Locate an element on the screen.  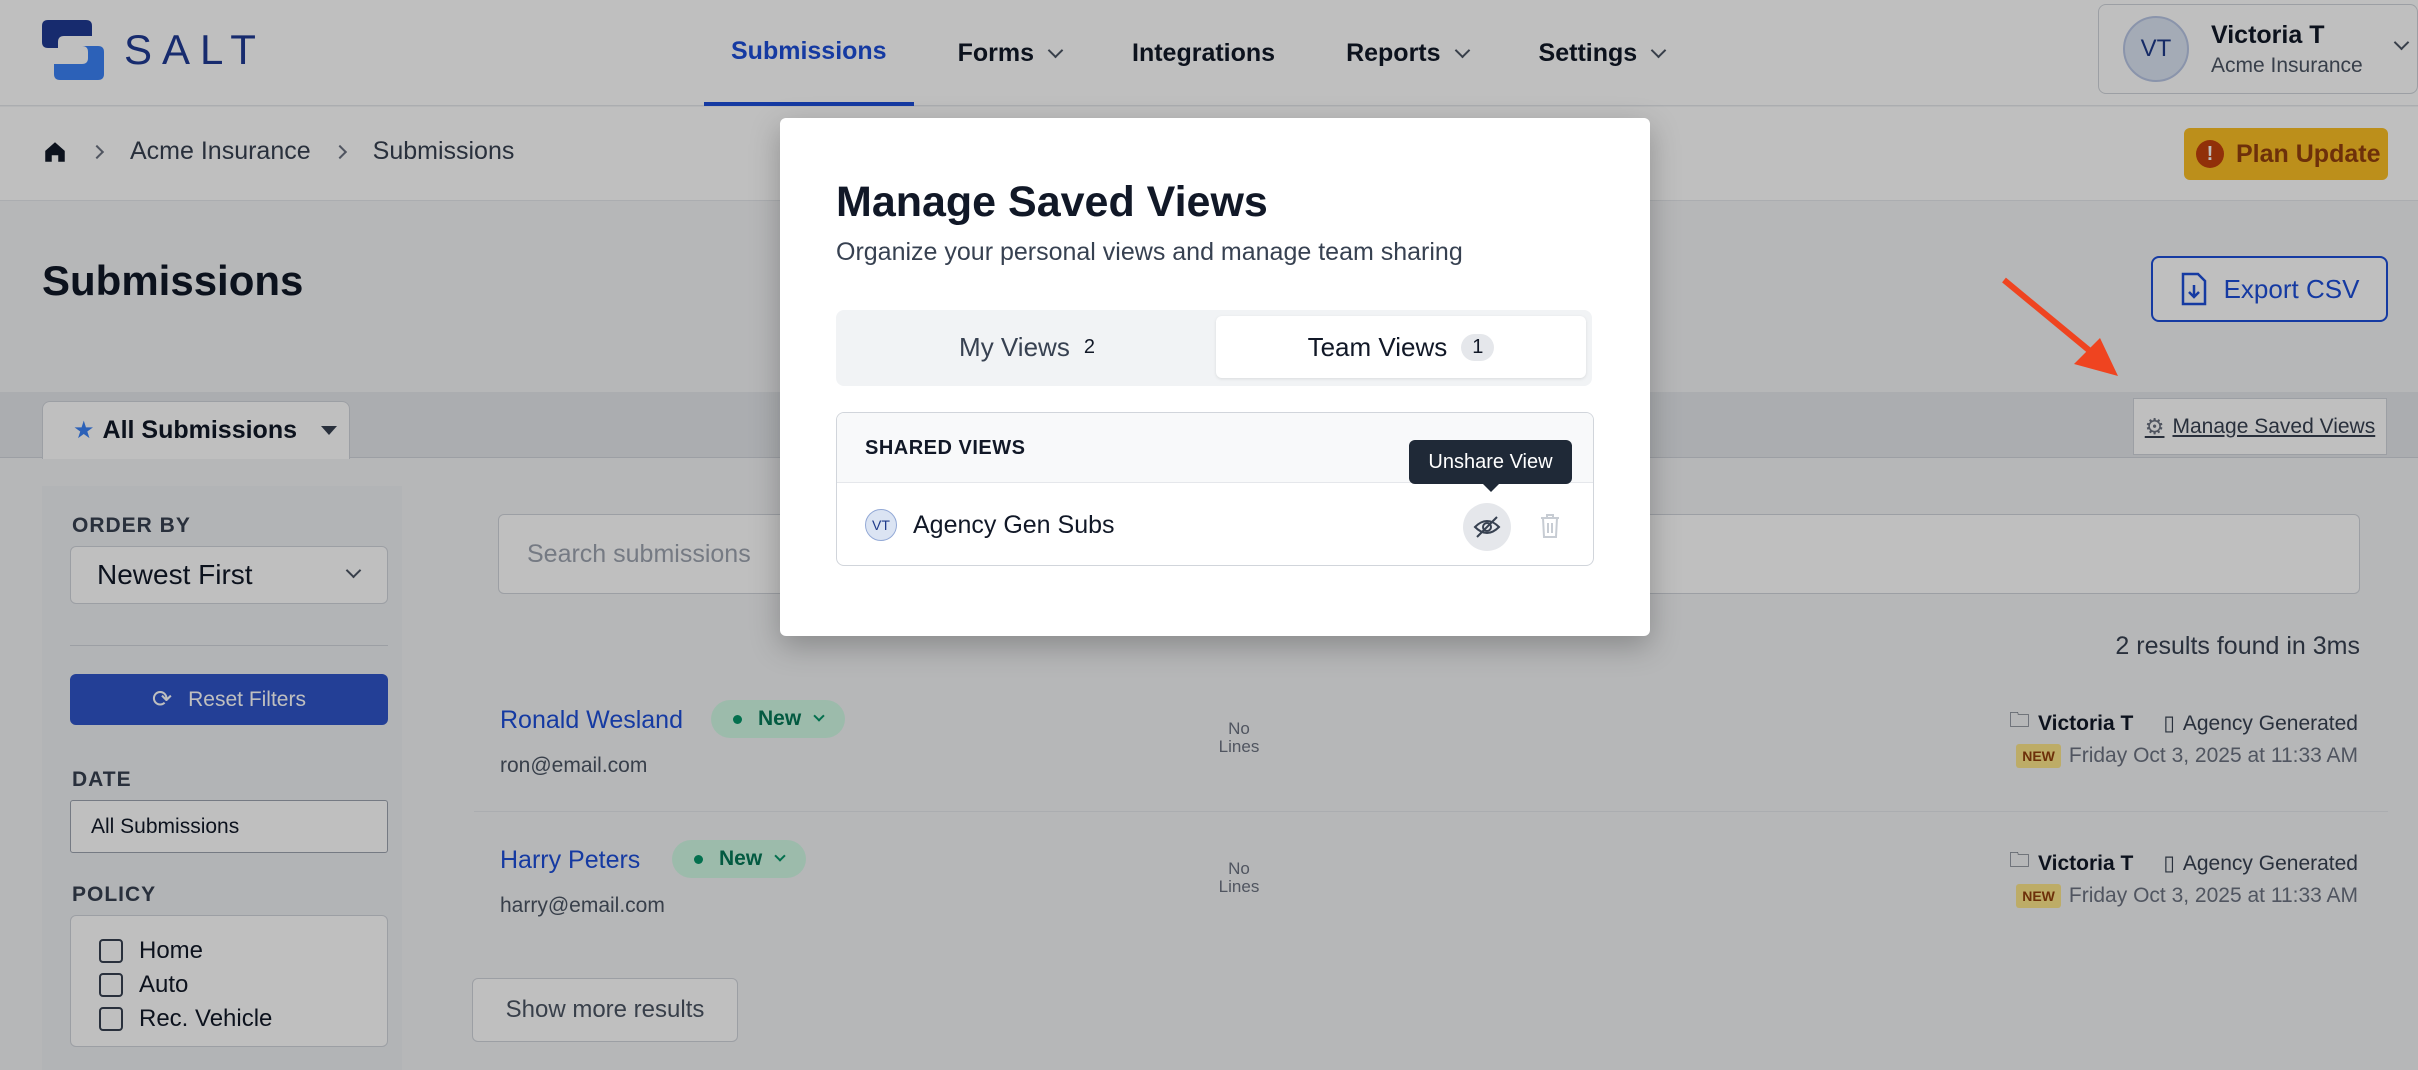
eye-off-icon is located at coordinates (1487, 527).